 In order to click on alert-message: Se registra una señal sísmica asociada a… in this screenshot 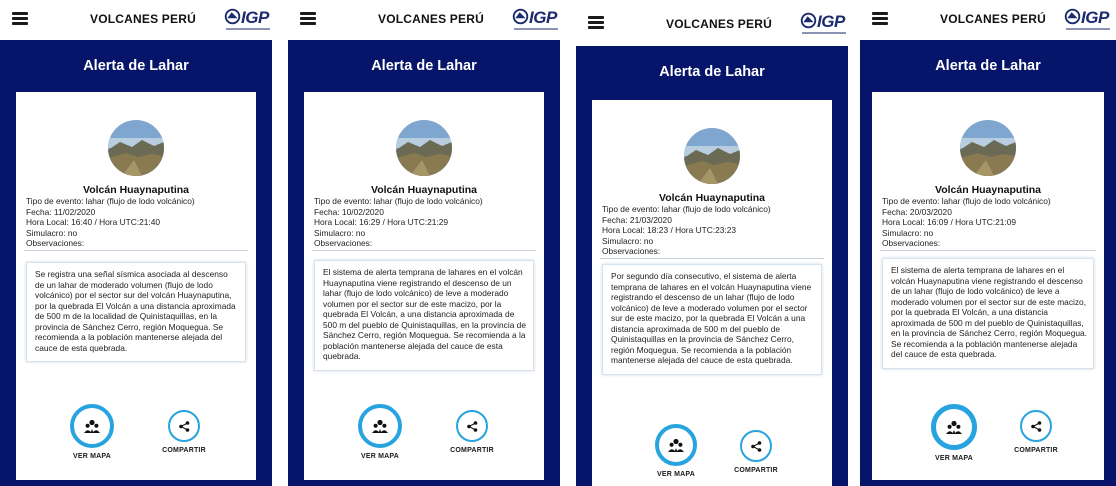, I will do `click(136, 312)`.